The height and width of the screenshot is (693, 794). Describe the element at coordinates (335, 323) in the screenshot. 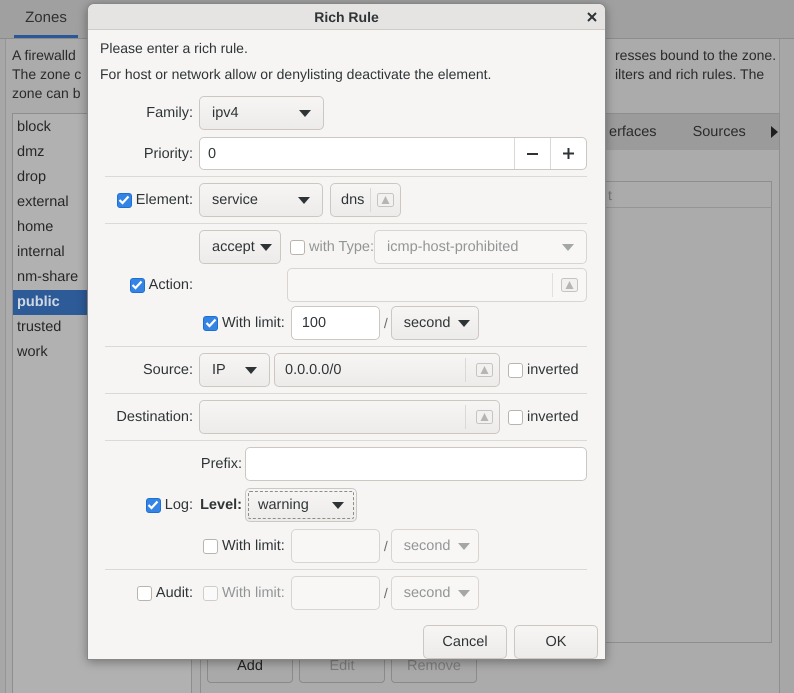

I see `limit-input: 100` at that location.